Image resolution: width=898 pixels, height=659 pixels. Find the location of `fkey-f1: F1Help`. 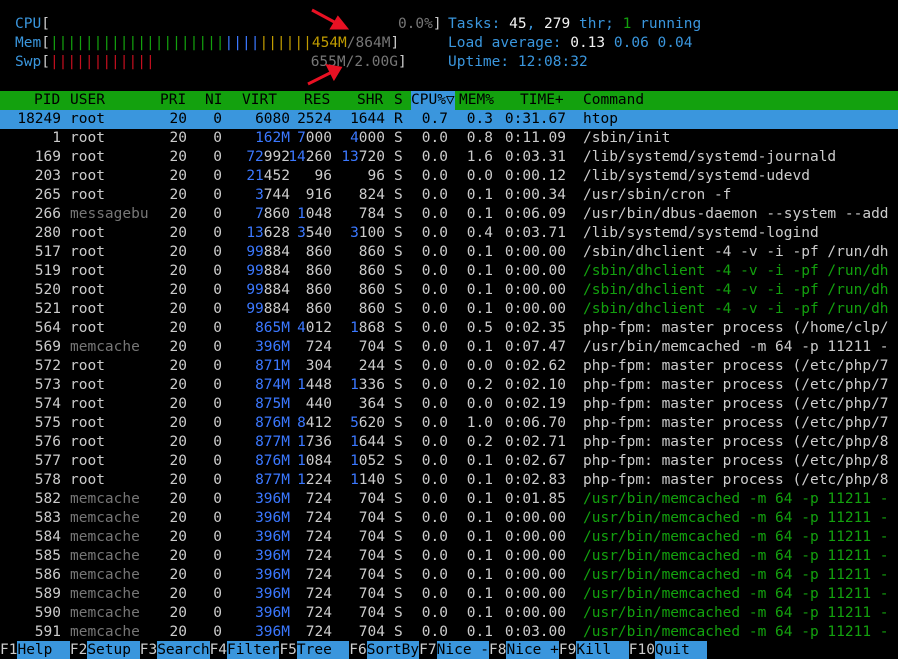

fkey-f1: F1Help is located at coordinates (35, 650).